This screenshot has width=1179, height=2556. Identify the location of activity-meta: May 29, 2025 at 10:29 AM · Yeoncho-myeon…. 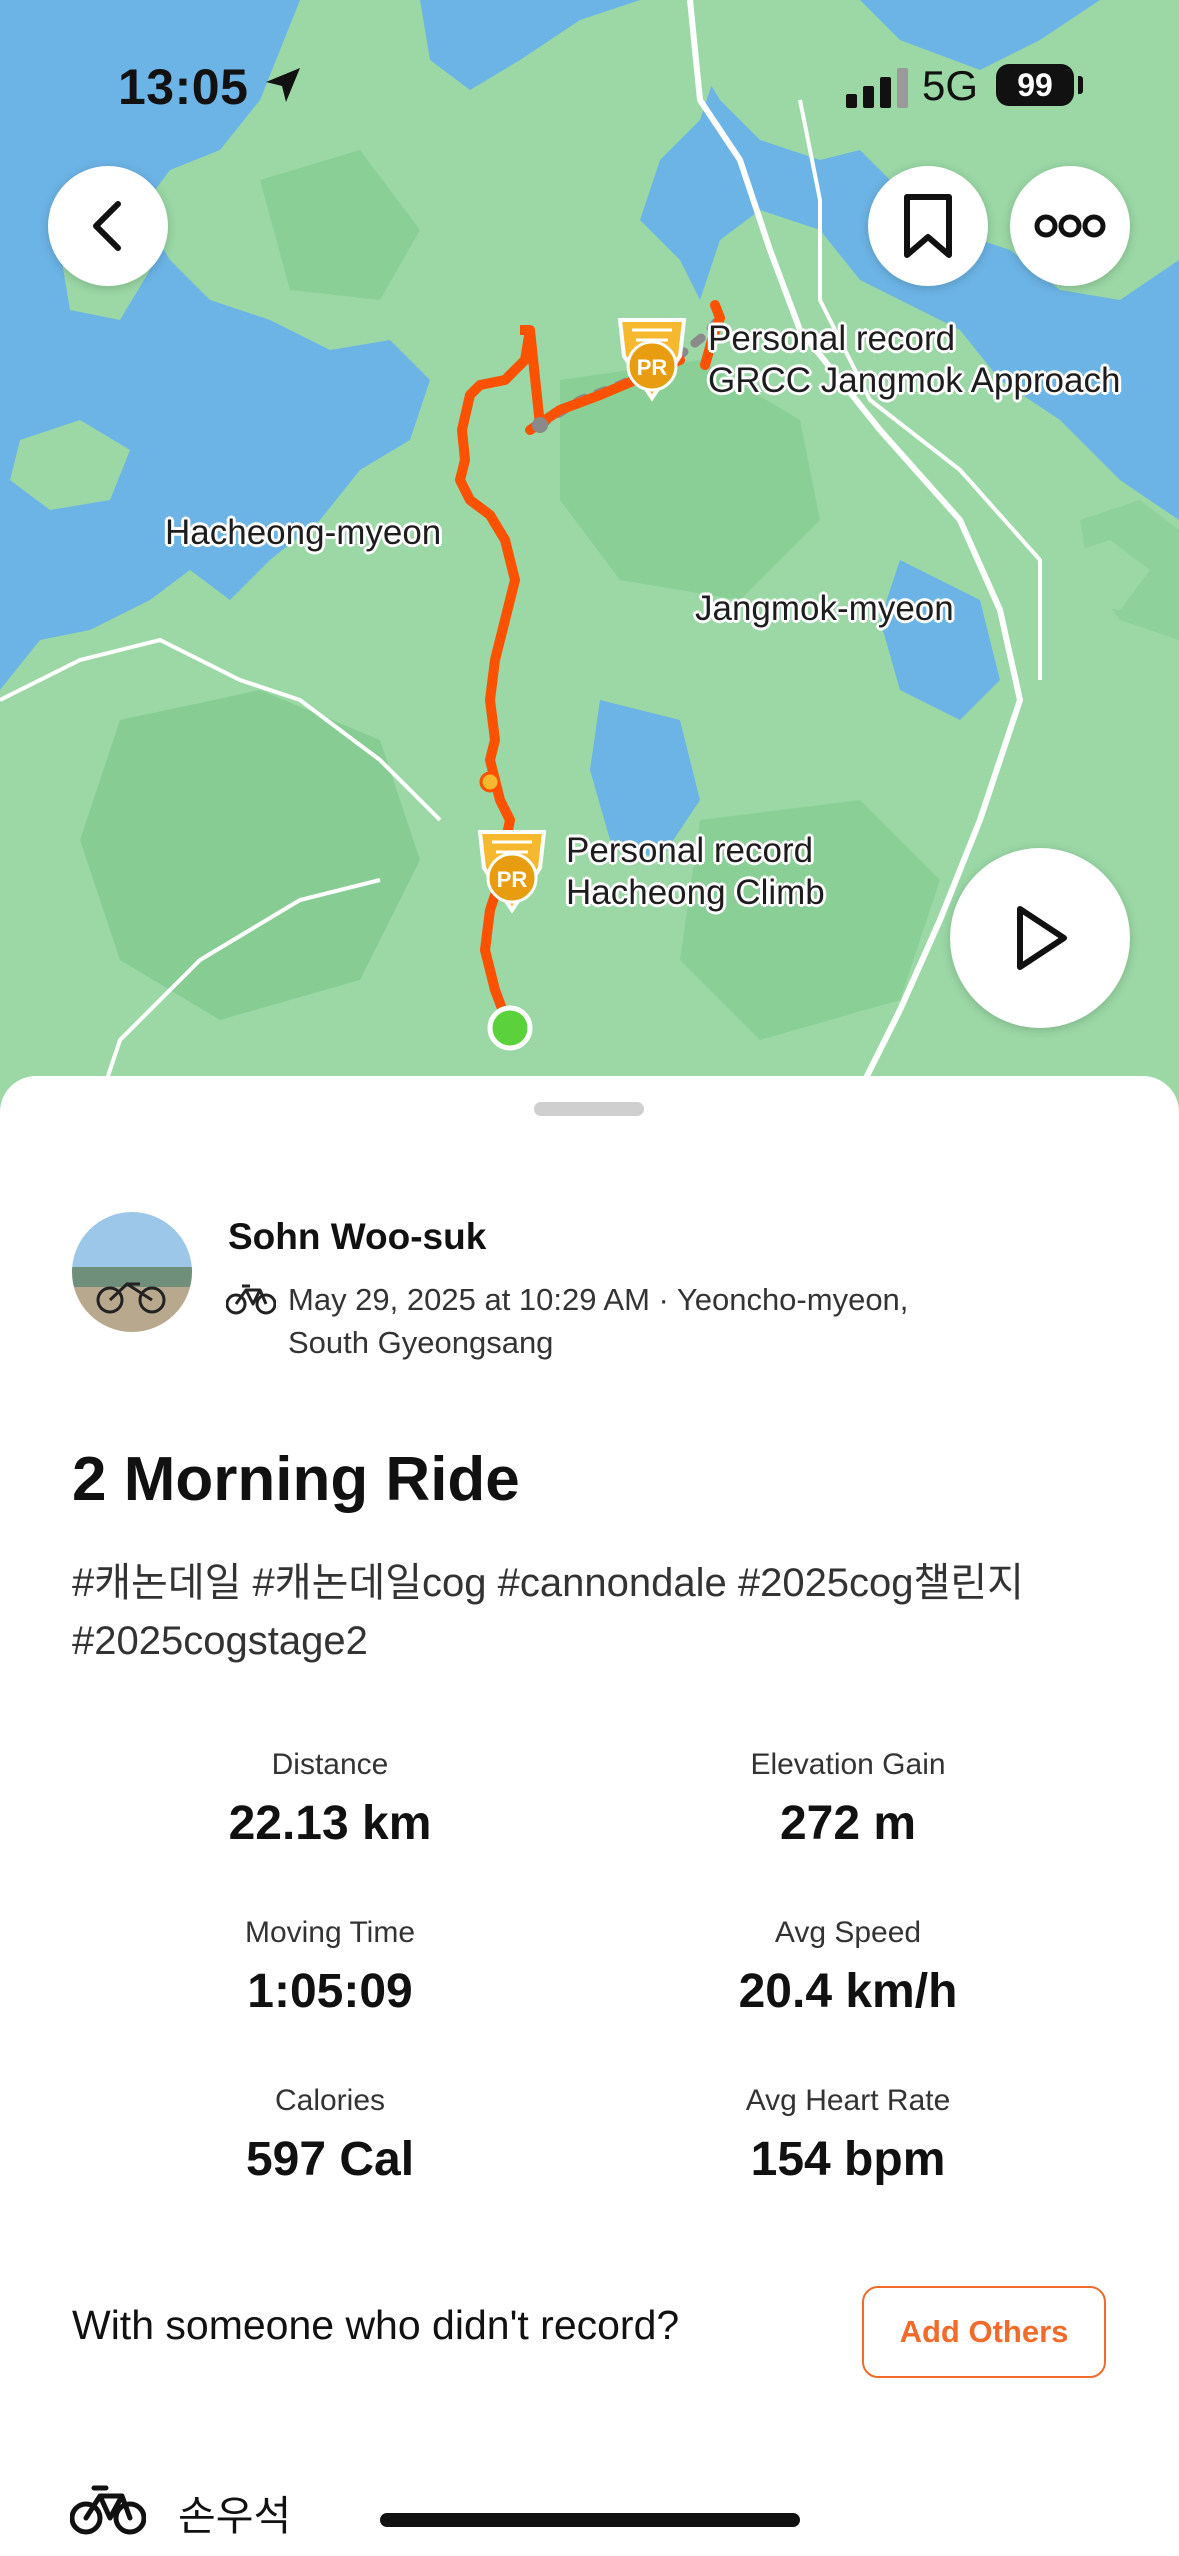
(638, 1321).